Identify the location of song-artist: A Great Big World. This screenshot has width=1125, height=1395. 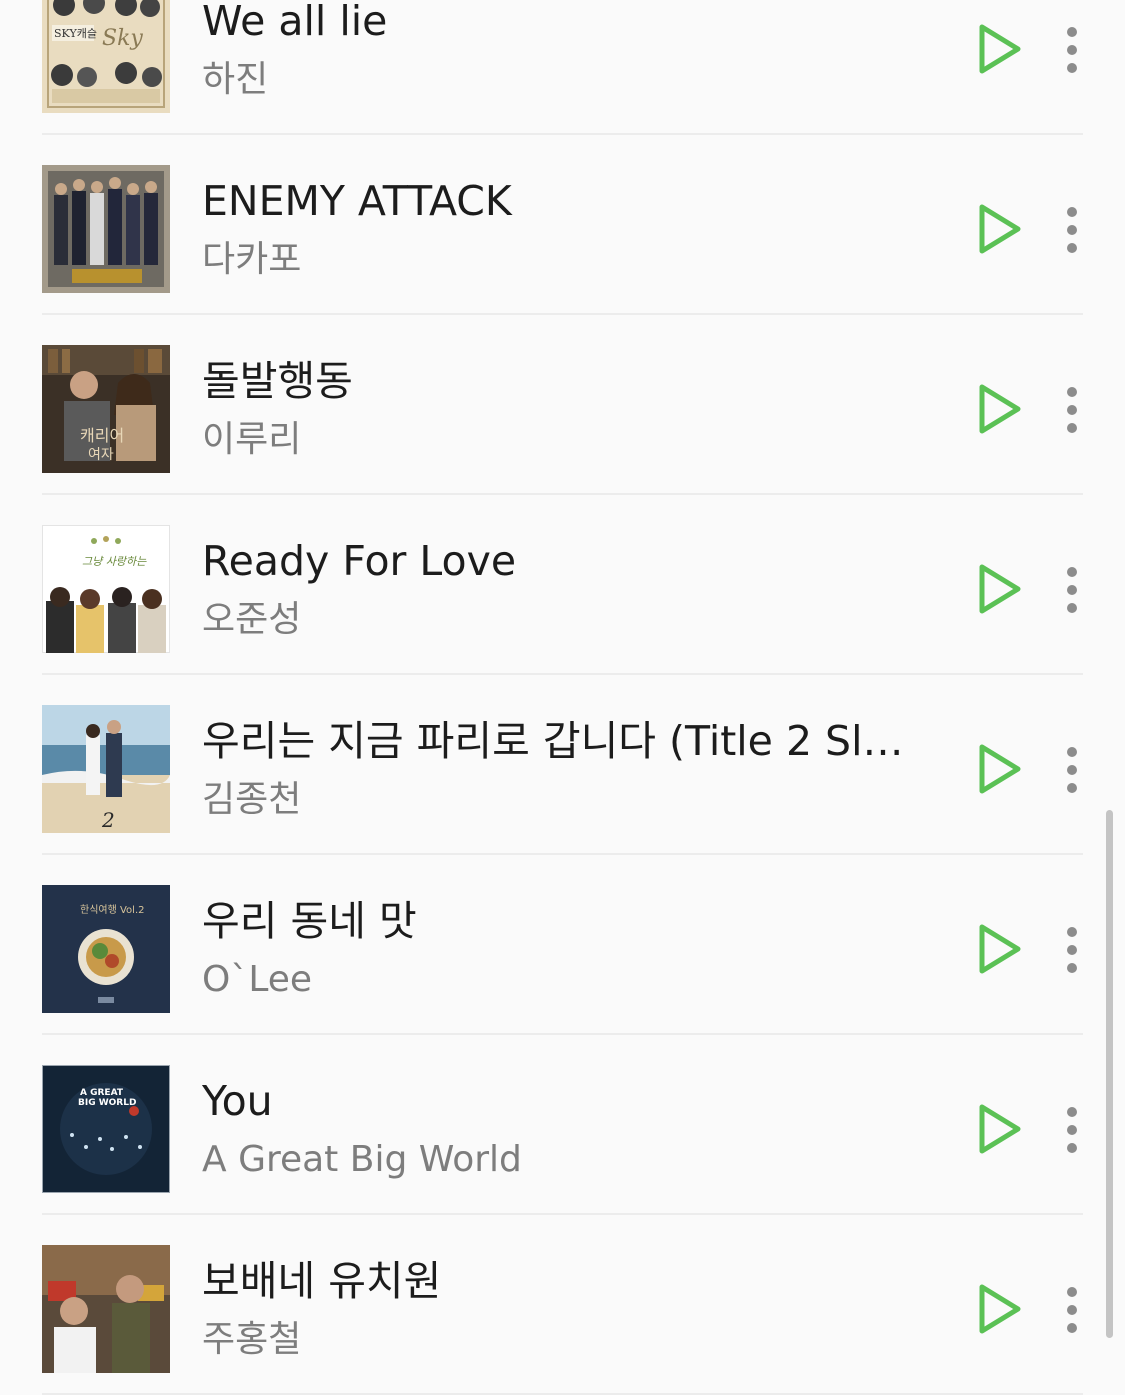
(362, 1159).